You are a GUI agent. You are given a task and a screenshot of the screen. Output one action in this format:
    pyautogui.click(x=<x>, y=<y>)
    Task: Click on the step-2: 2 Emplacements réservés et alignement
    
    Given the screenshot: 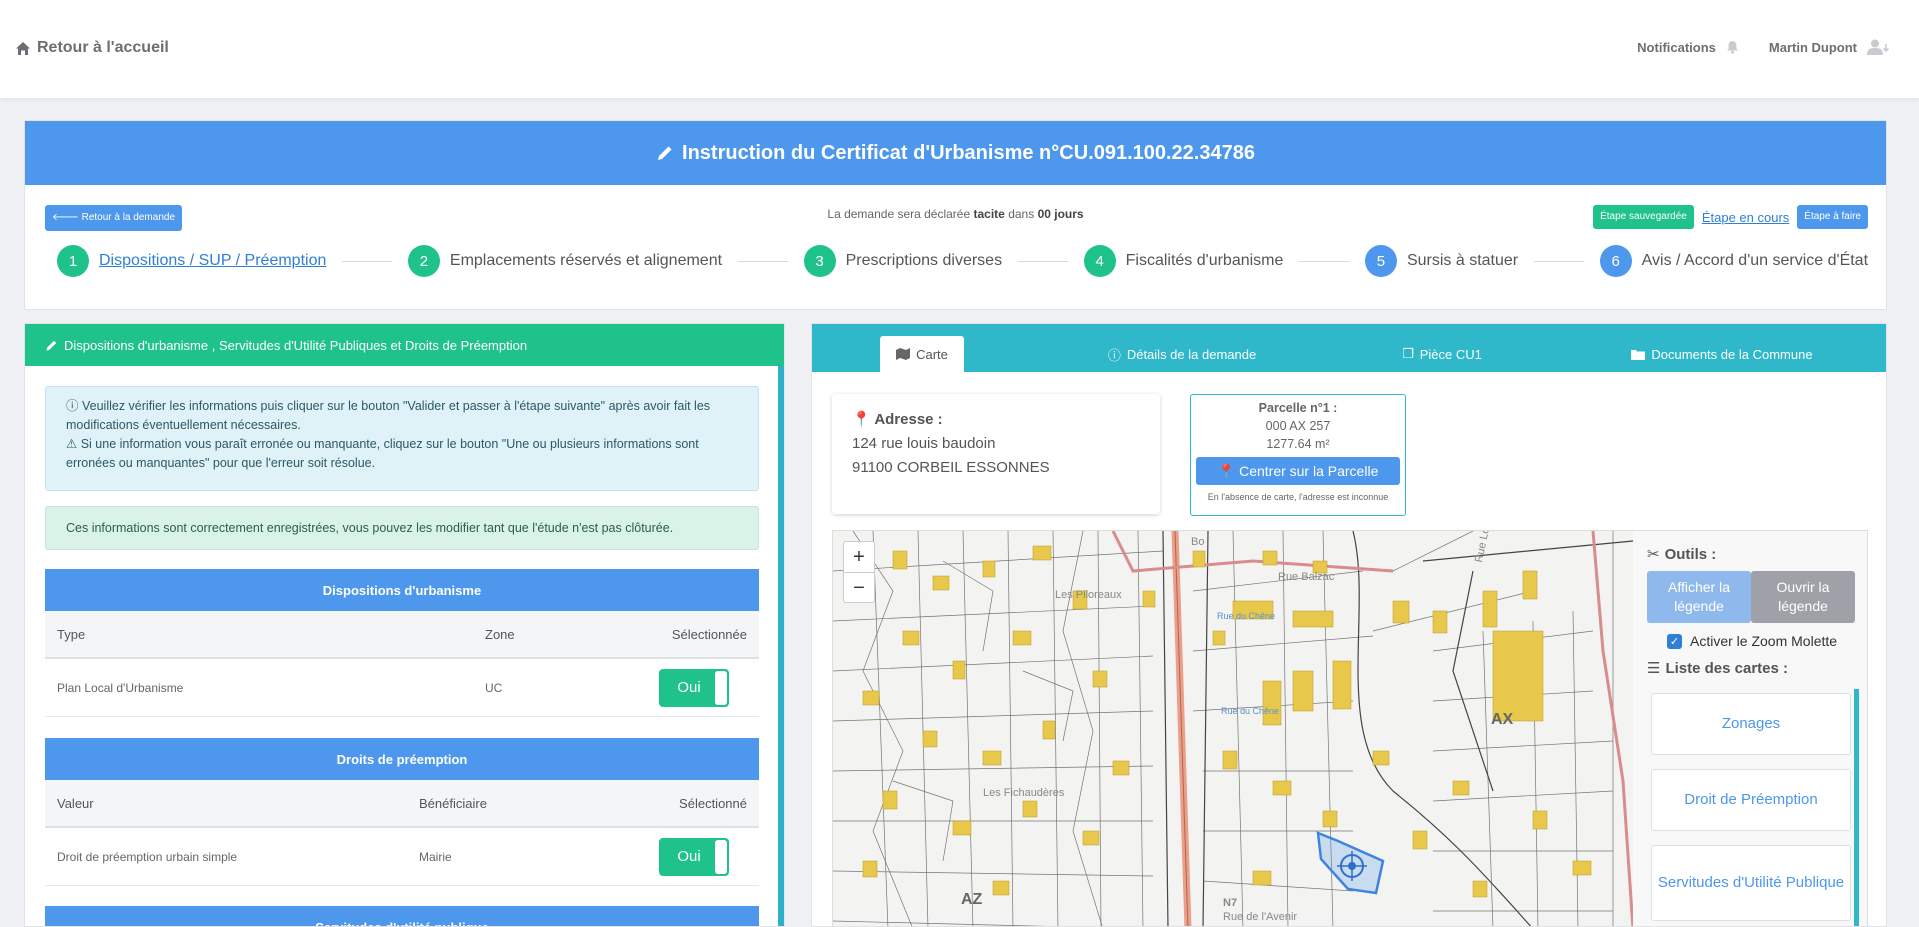 What is the action you would take?
    pyautogui.click(x=565, y=261)
    